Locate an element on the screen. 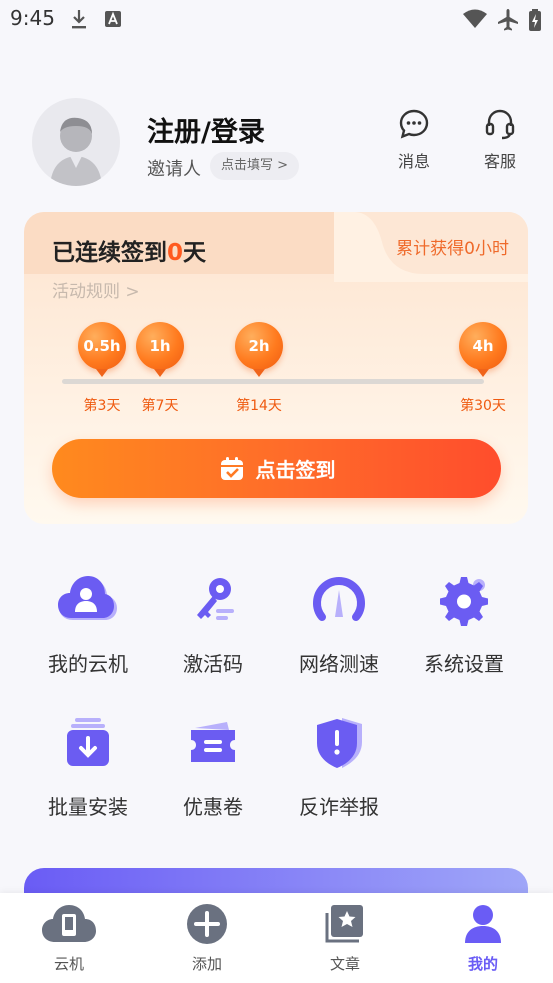  grid-activation-code: 激活码 is located at coordinates (213, 623).